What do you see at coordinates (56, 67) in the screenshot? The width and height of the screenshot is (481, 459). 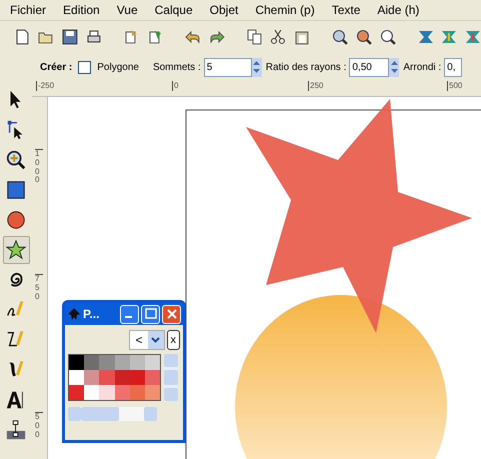 I see `create-label: Créer :` at bounding box center [56, 67].